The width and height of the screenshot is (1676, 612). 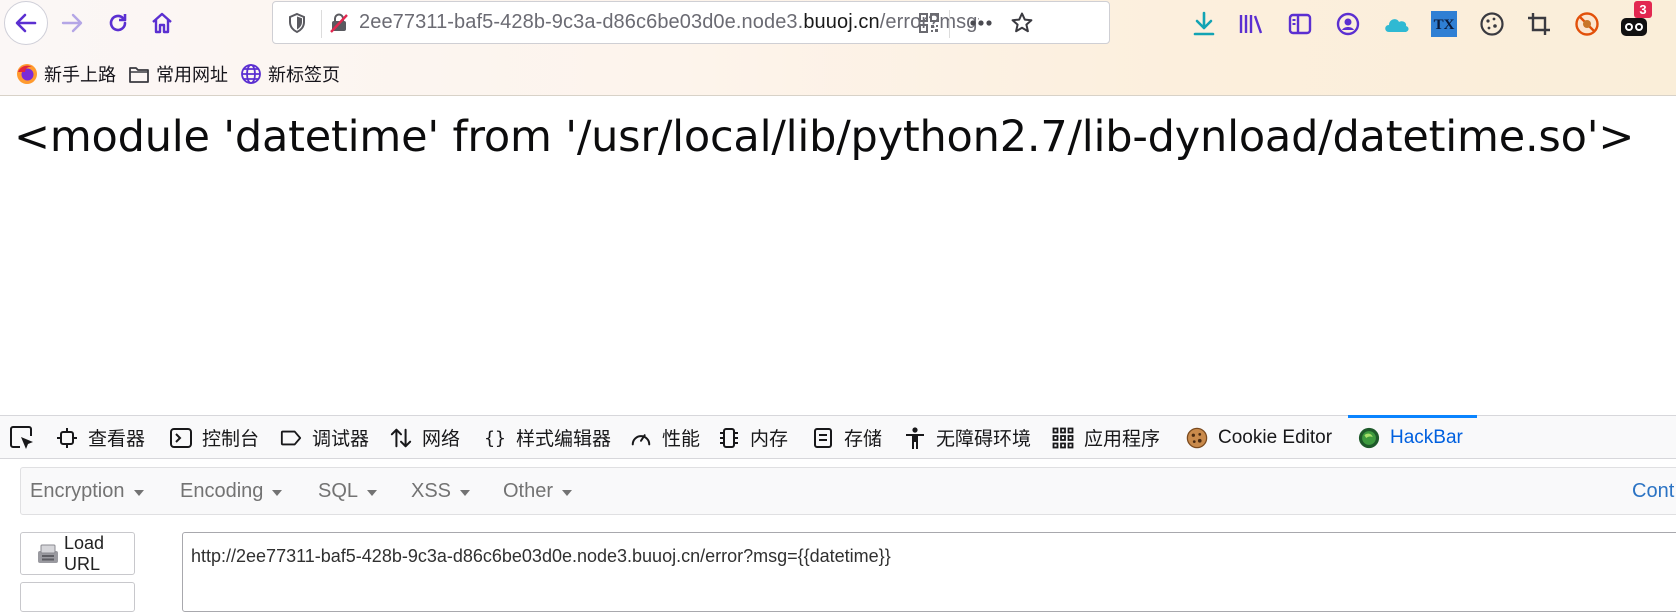 What do you see at coordinates (348, 491) in the screenshot?
I see `menu-sql: SQL` at bounding box center [348, 491].